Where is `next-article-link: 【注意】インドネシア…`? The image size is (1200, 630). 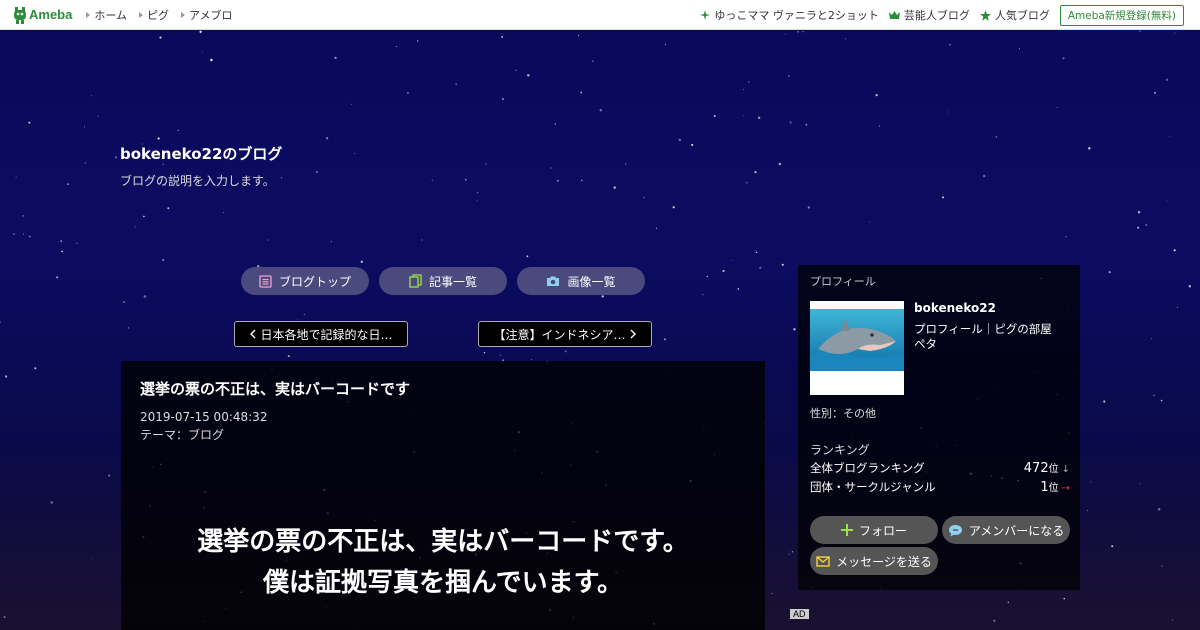 next-article-link: 【注意】インドネシア… is located at coordinates (565, 334).